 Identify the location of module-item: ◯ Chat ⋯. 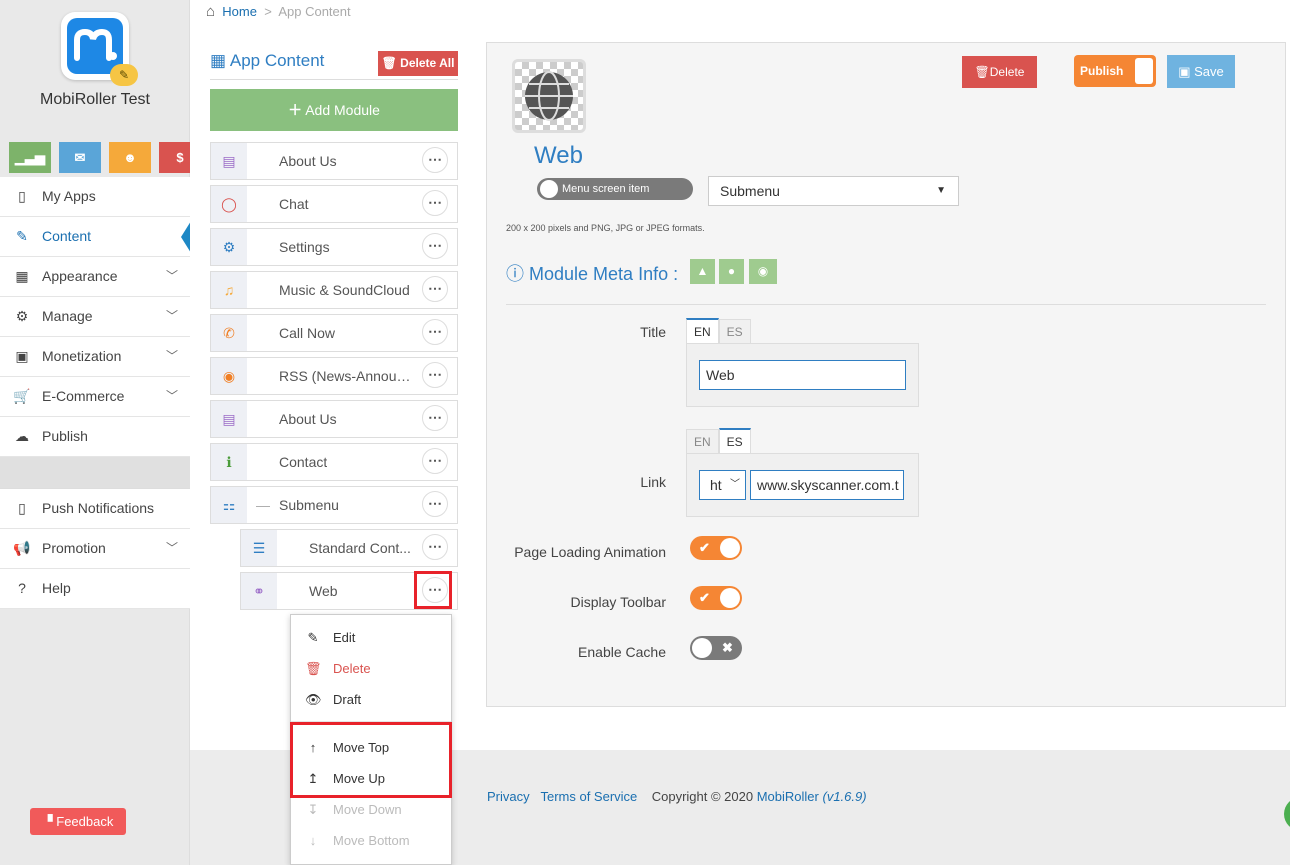
(334, 204).